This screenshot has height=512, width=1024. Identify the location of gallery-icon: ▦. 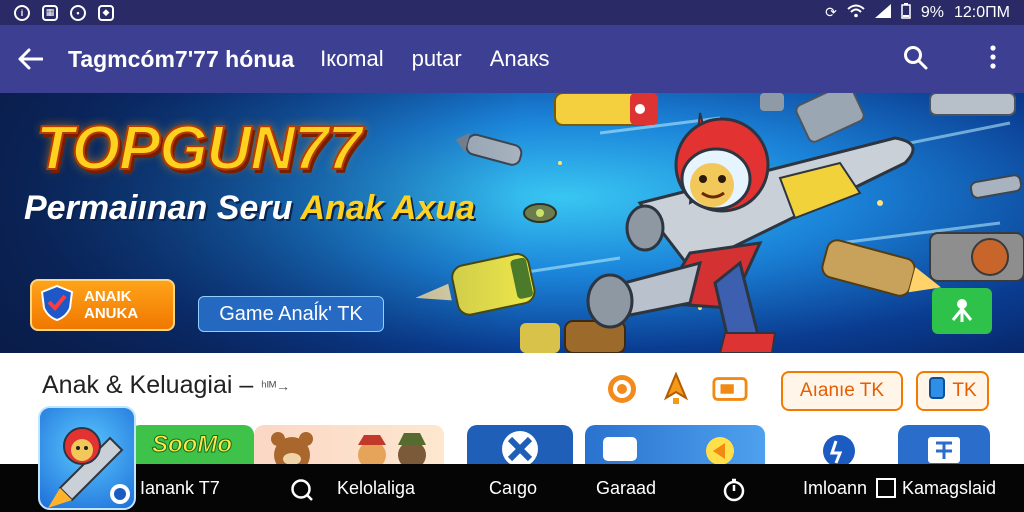
(50, 12).